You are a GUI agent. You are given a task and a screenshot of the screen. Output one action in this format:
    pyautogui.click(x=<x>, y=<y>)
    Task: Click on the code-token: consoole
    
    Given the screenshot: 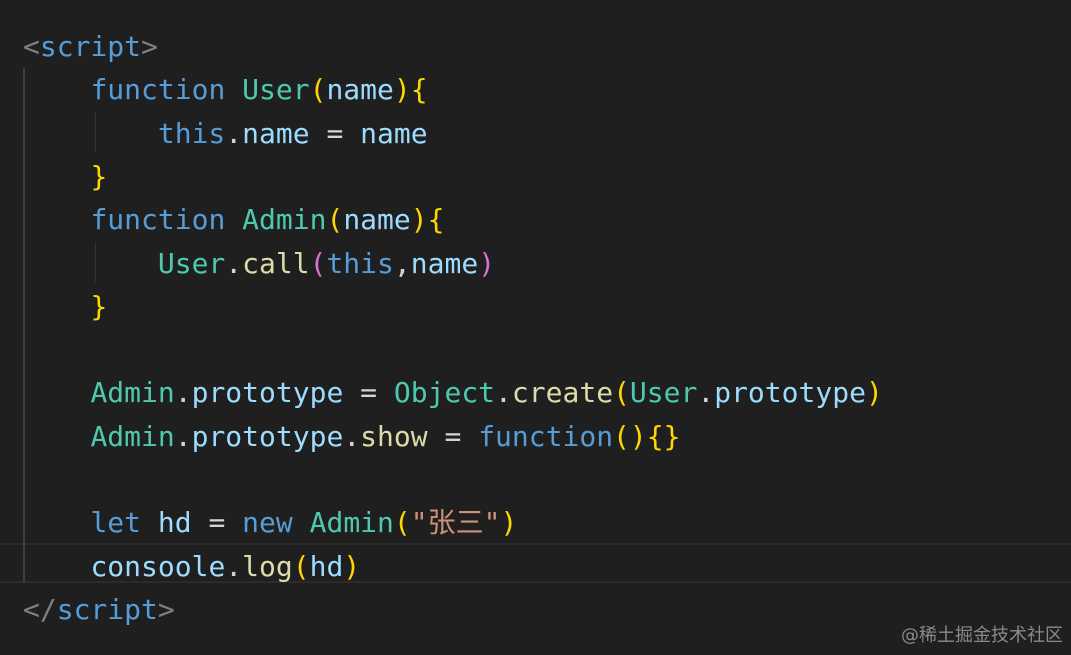 What is the action you would take?
    pyautogui.click(x=158, y=566)
    